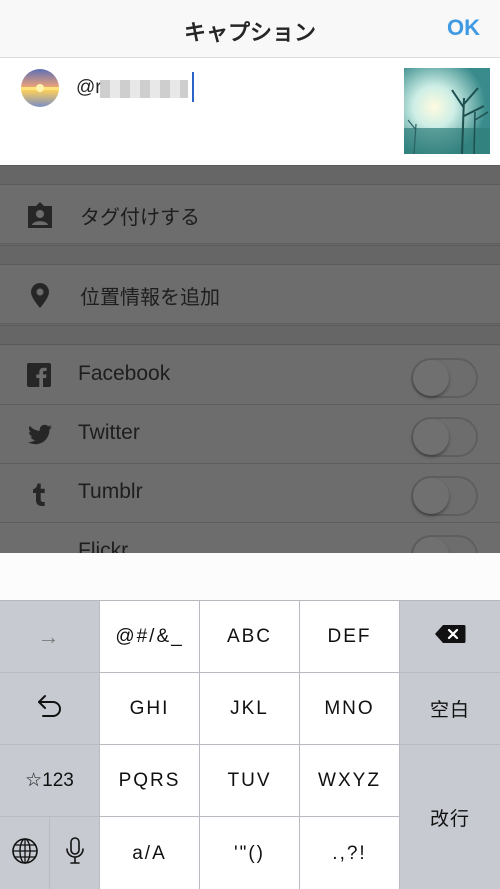 This screenshot has height=889, width=500. What do you see at coordinates (40, 376) in the screenshot?
I see `facebook-icon` at bounding box center [40, 376].